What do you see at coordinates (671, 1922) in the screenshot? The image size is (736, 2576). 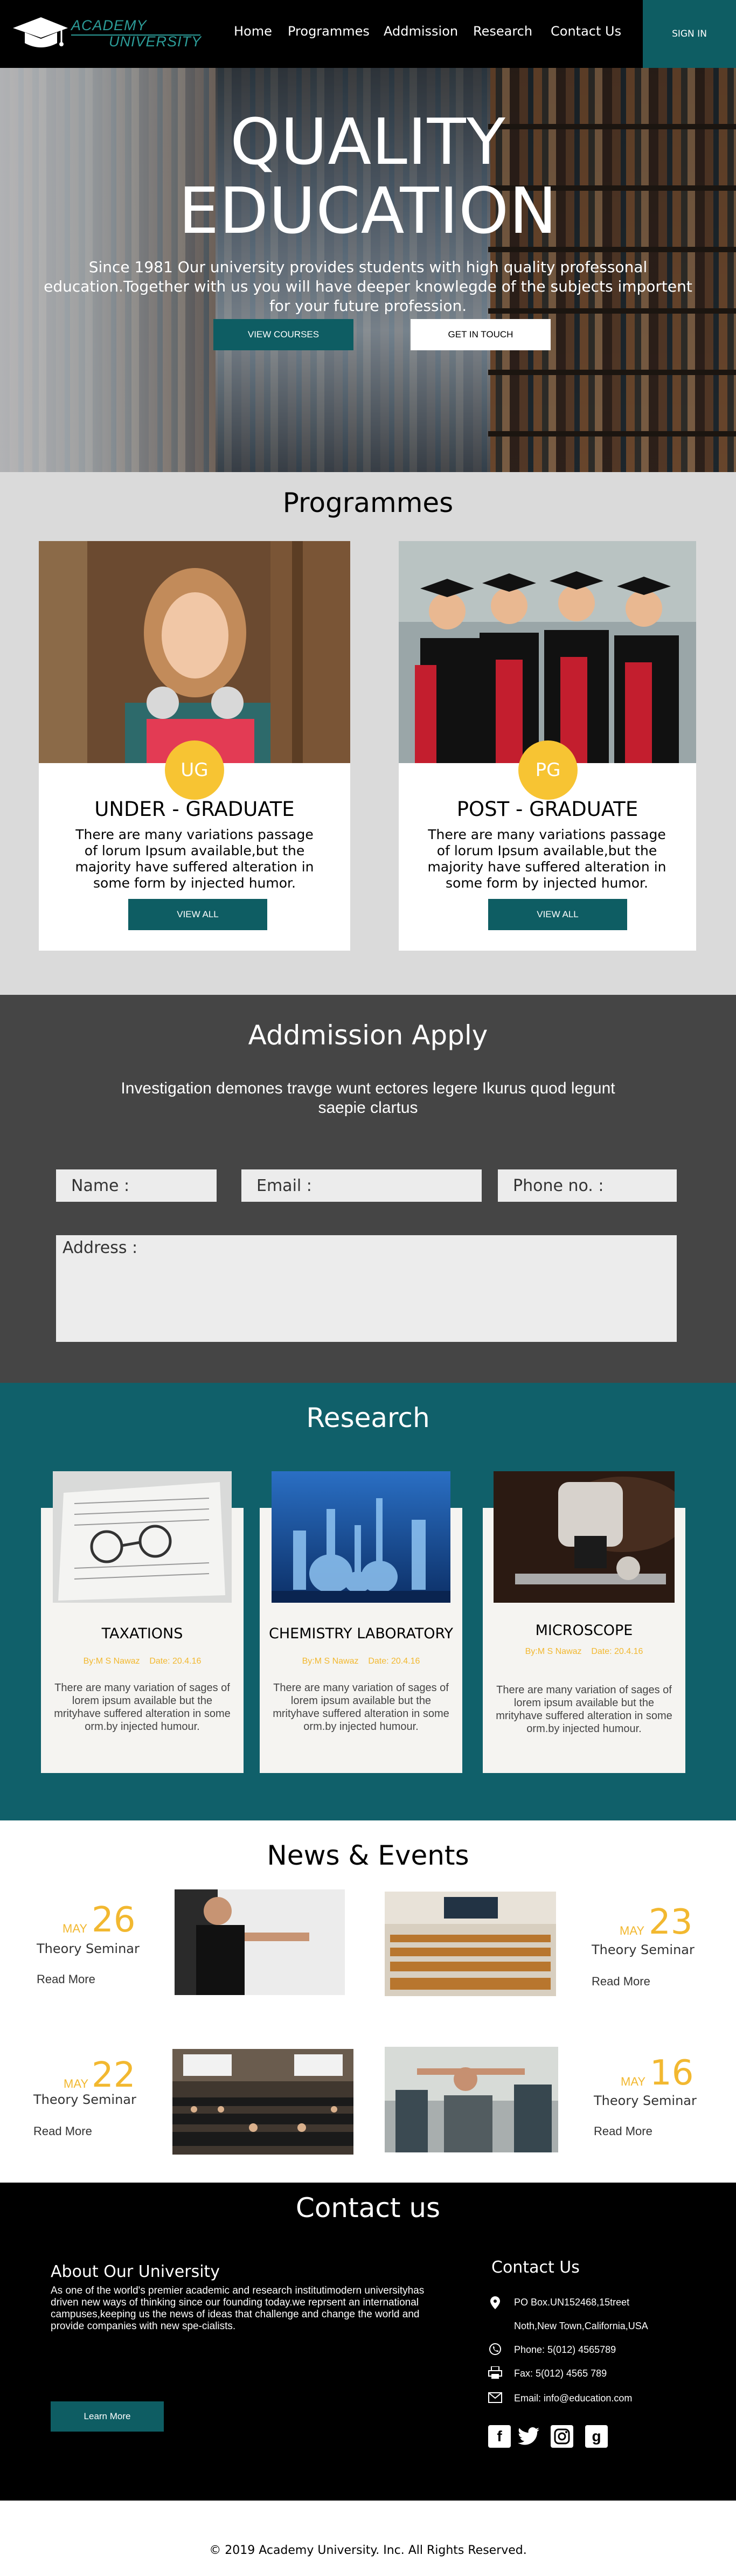 I see `news-day: 23` at bounding box center [671, 1922].